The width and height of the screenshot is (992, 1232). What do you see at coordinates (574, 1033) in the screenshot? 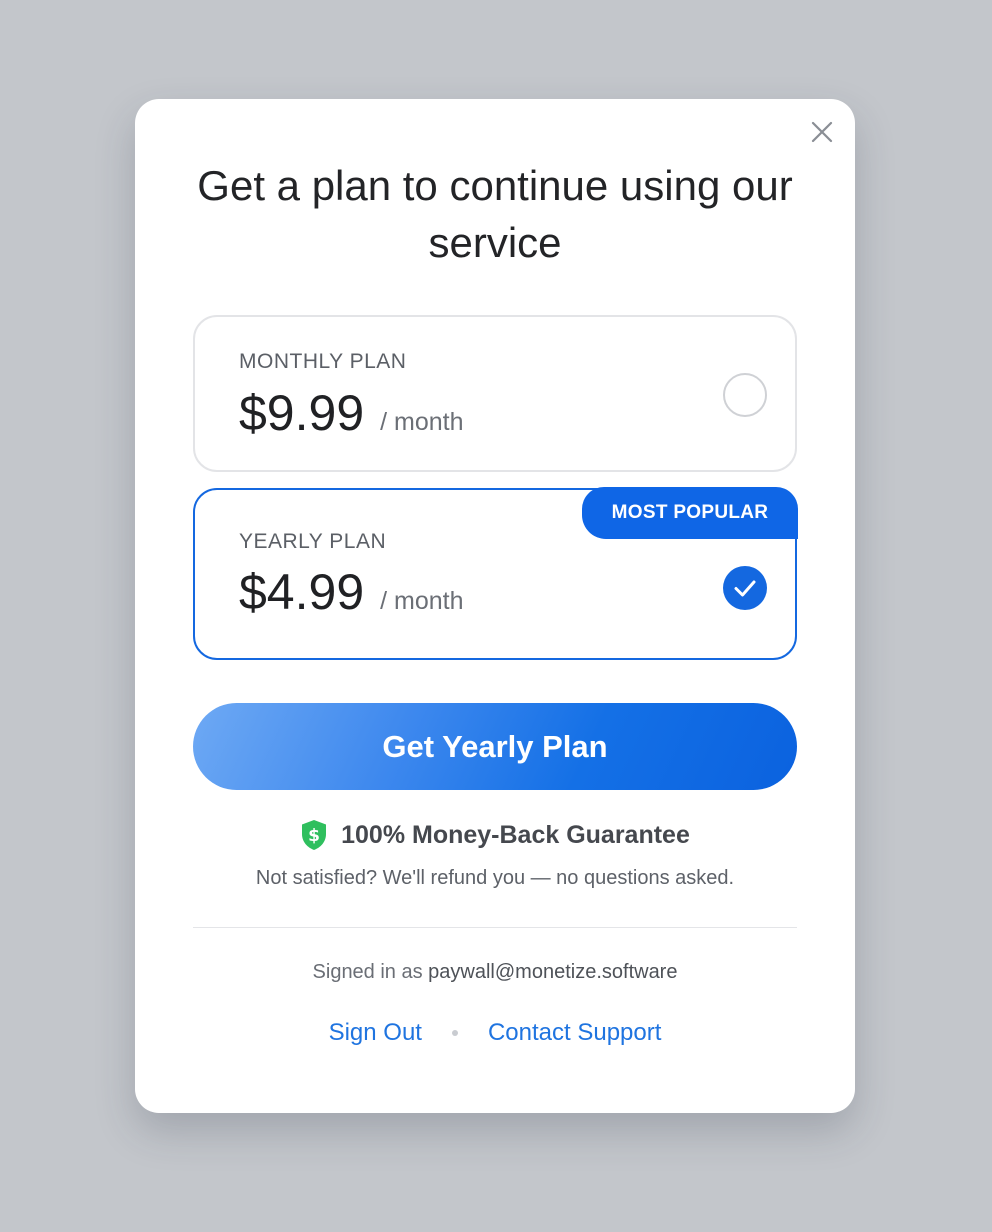
I see `contact-support-link: Contact Support` at bounding box center [574, 1033].